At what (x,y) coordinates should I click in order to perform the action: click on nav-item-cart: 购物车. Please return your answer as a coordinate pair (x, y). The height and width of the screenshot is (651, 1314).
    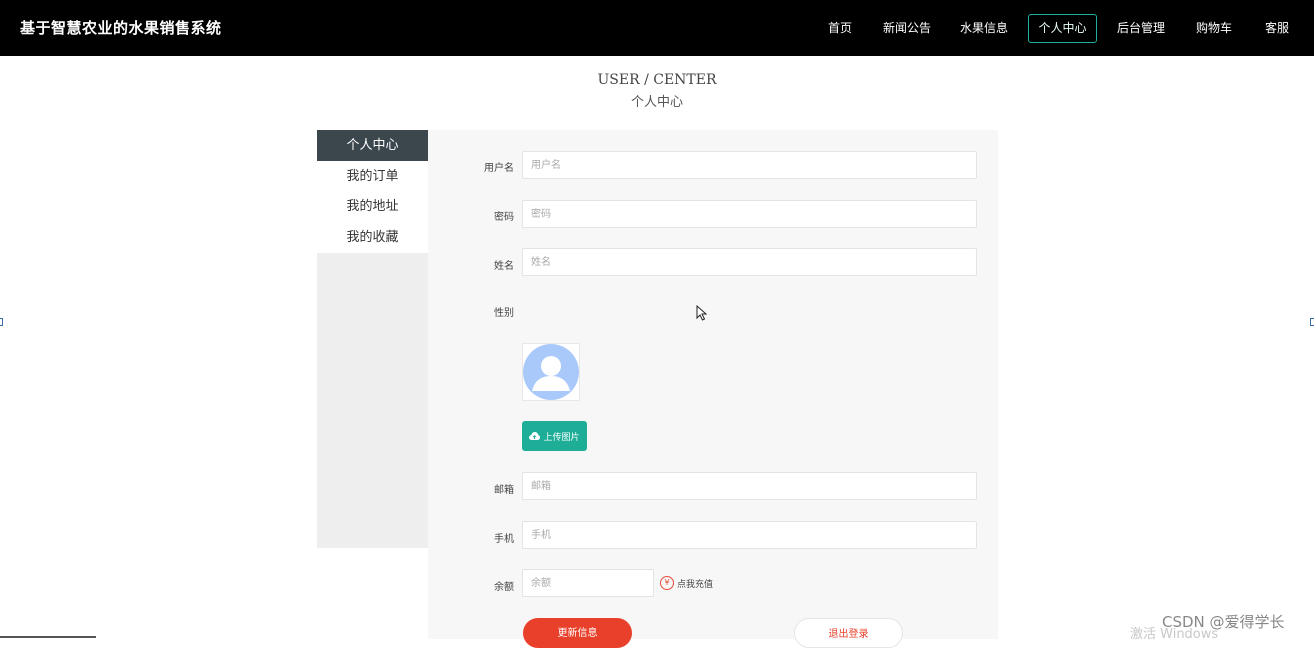
    Looking at the image, I should click on (1214, 28).